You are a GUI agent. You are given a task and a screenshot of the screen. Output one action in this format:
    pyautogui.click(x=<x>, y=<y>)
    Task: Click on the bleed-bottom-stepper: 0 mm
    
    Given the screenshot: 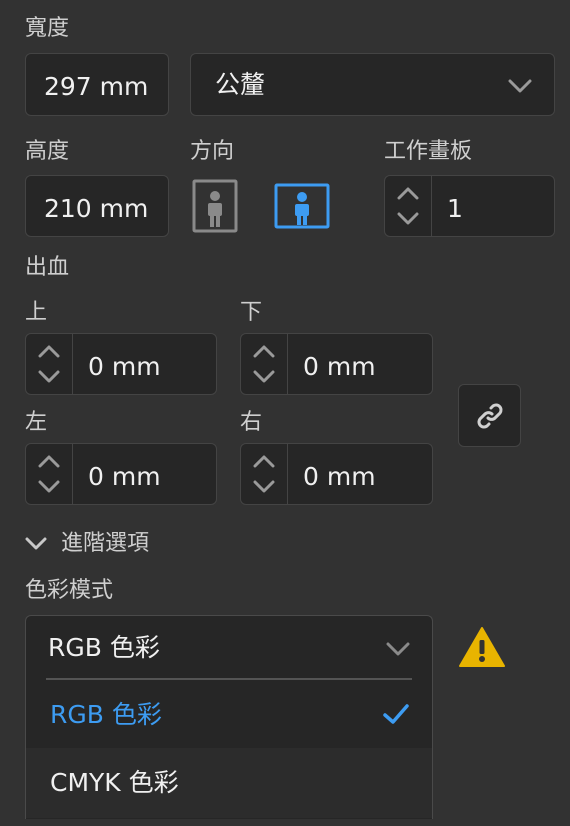 What is the action you would take?
    pyautogui.click(x=336, y=364)
    